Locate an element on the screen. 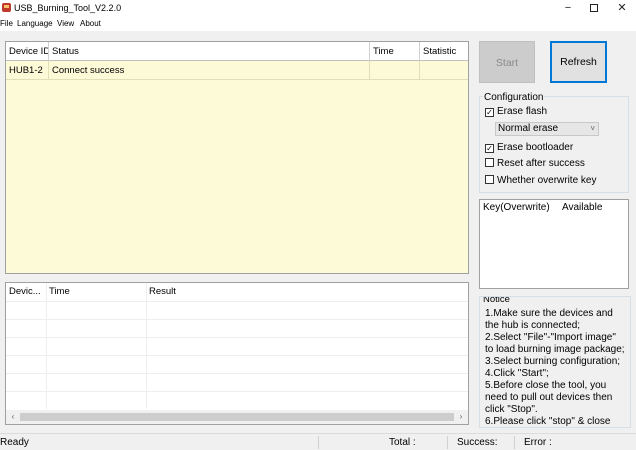 Image resolution: width=636 pixels, height=450 pixels. column-header-available: Available is located at coordinates (582, 207).